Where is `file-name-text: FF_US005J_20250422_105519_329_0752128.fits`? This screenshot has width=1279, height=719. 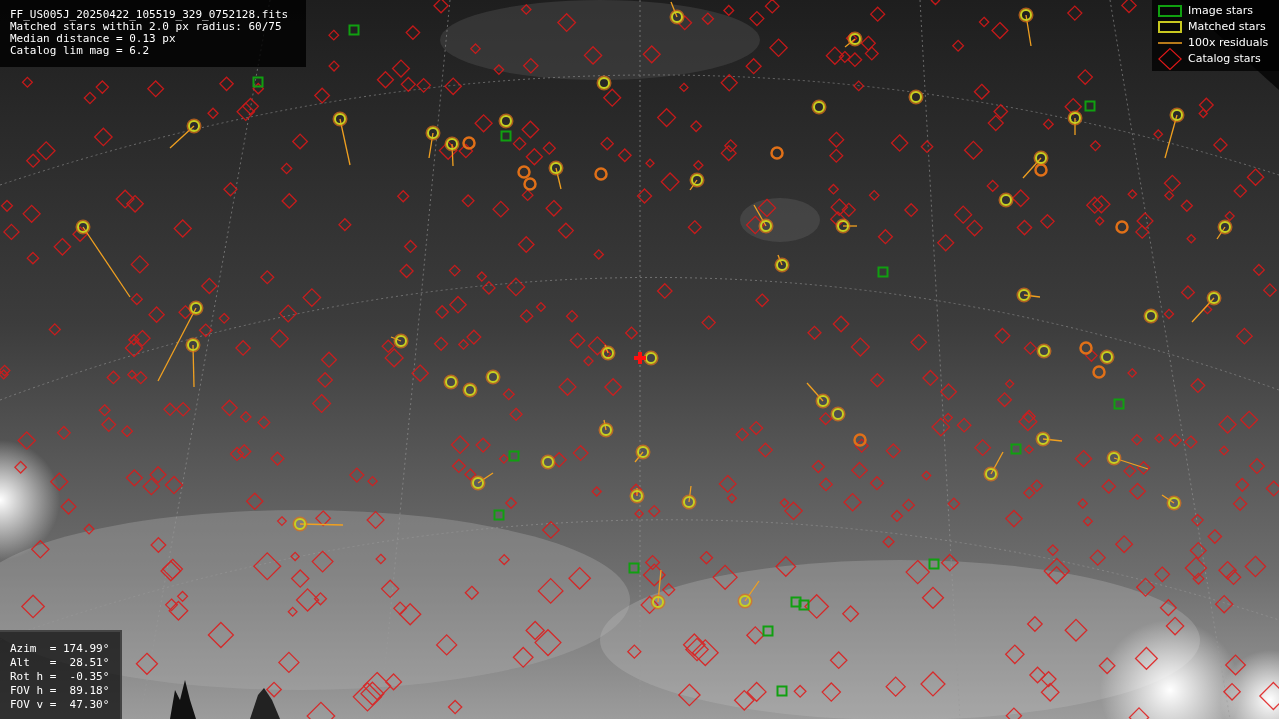 file-name-text: FF_US005J_20250422_105519_329_0752128.fits is located at coordinates (150, 15).